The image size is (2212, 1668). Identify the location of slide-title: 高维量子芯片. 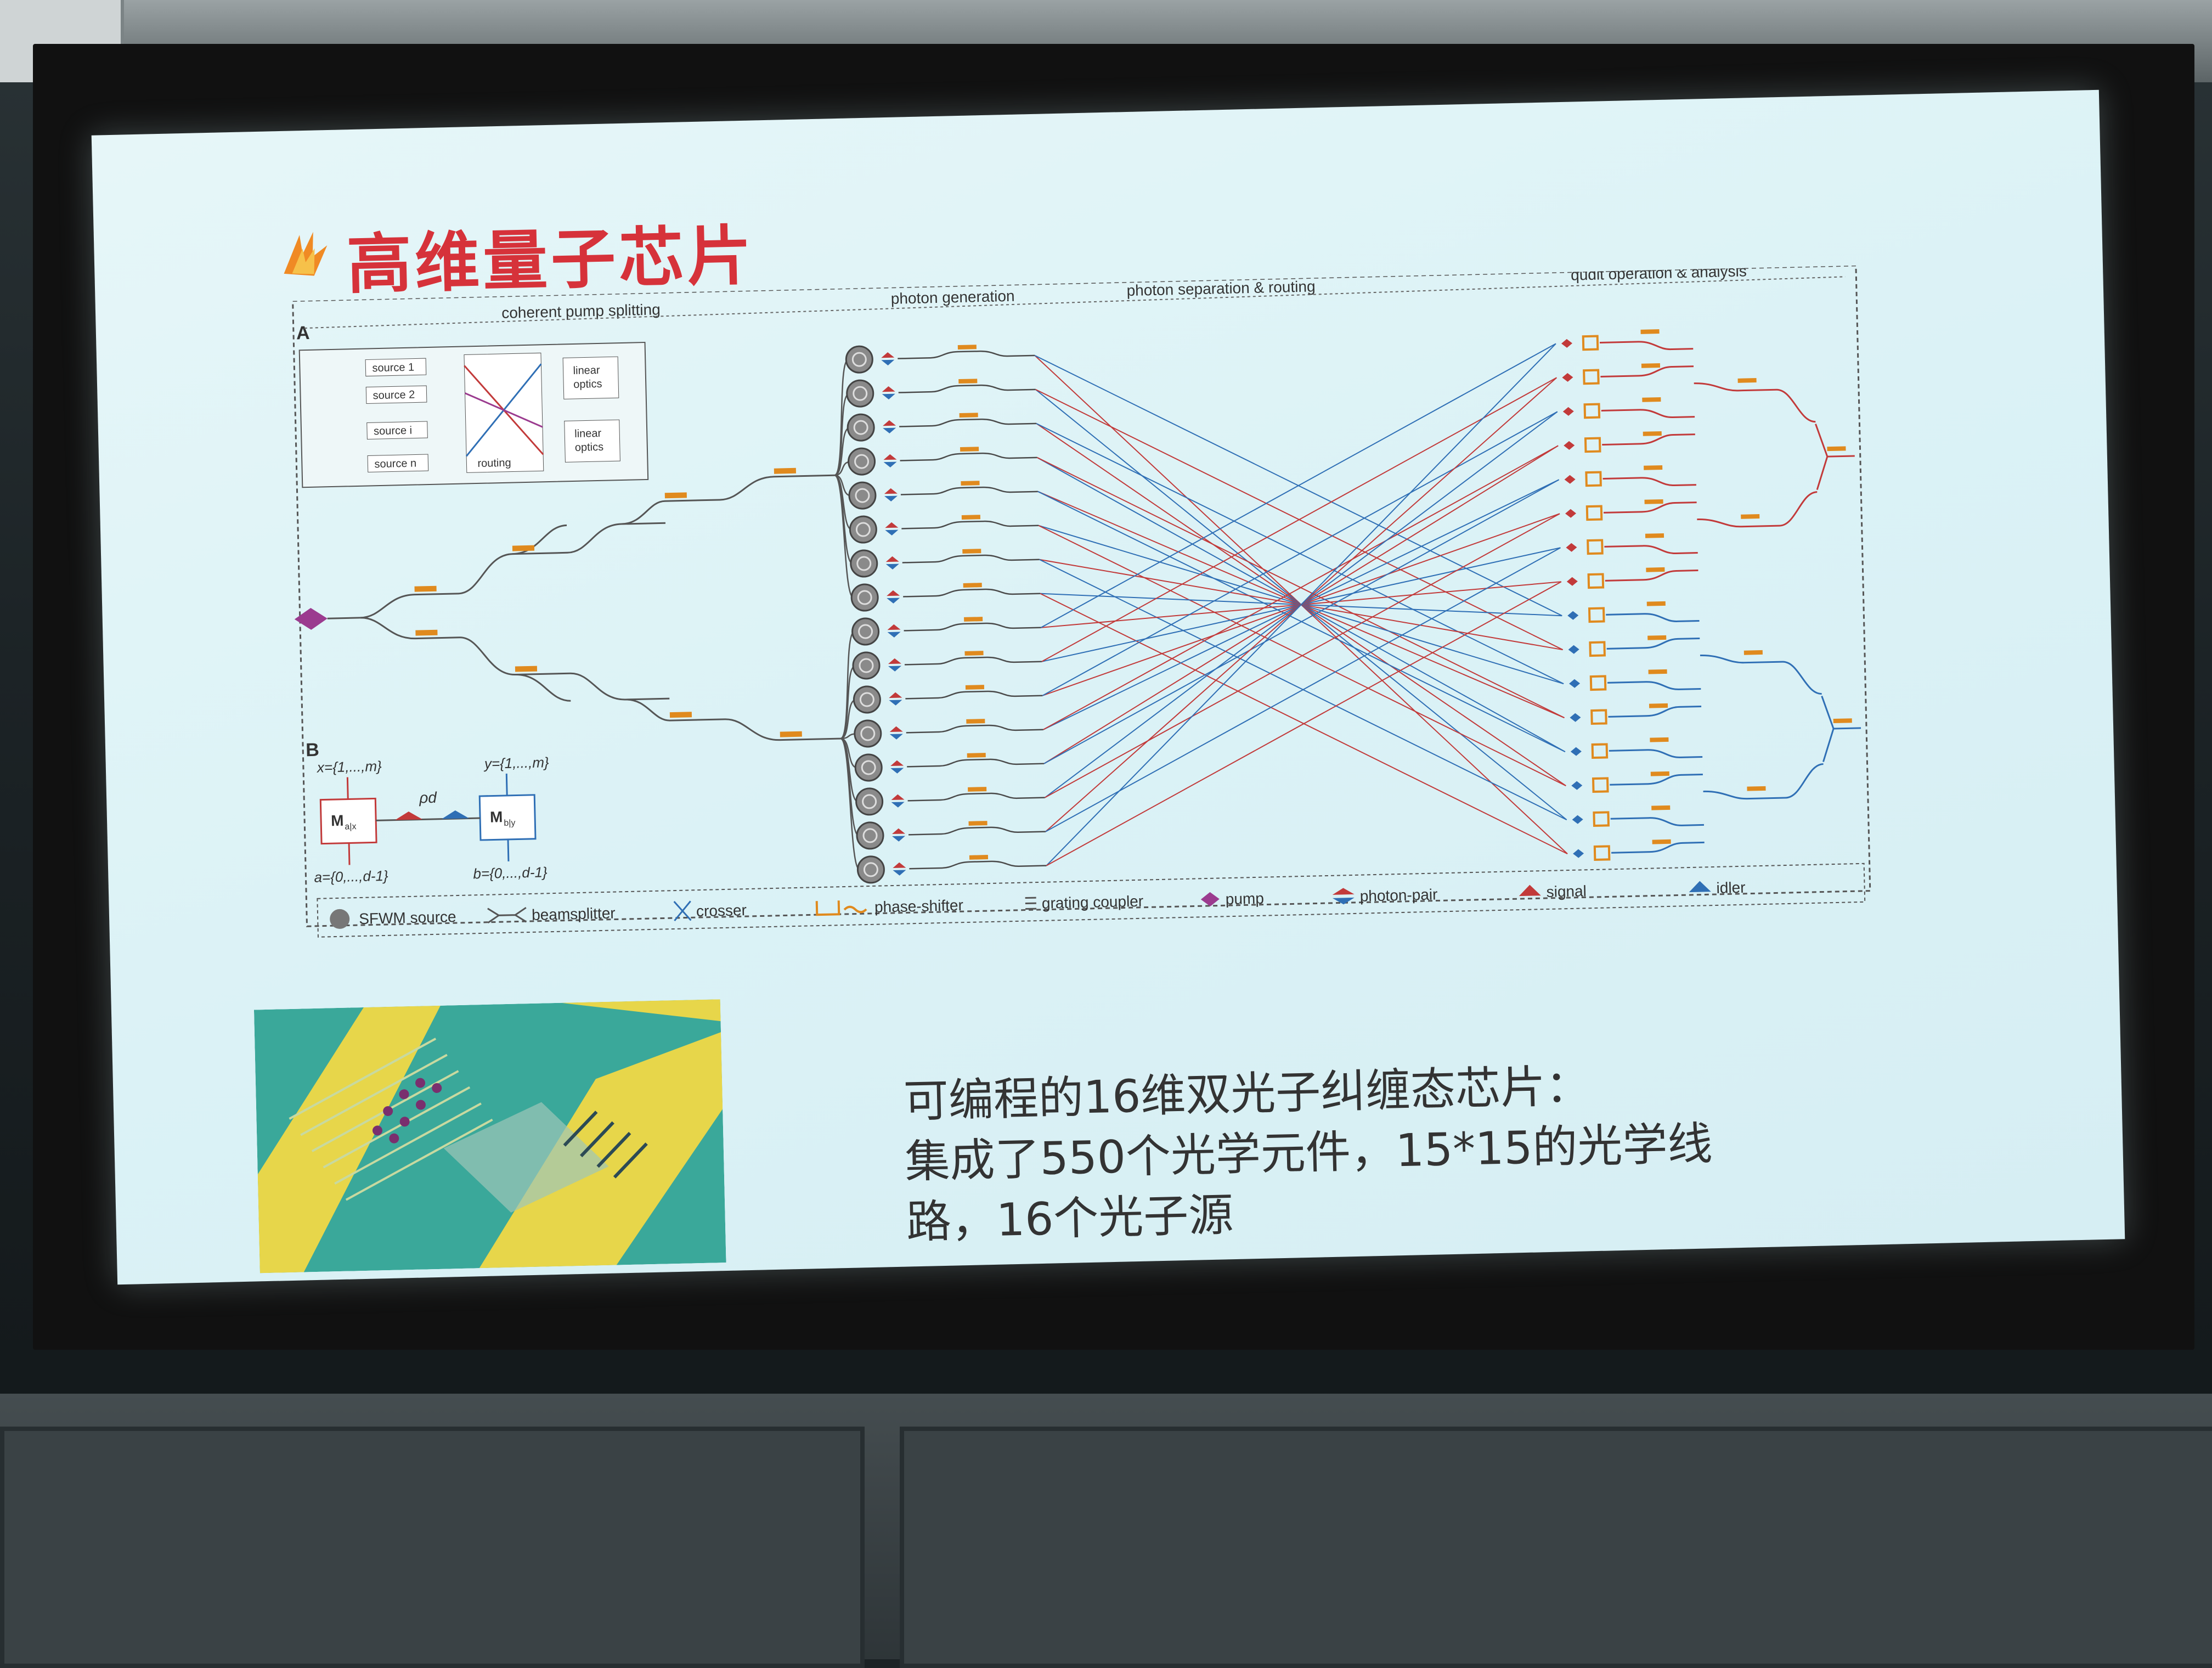
(551, 254).